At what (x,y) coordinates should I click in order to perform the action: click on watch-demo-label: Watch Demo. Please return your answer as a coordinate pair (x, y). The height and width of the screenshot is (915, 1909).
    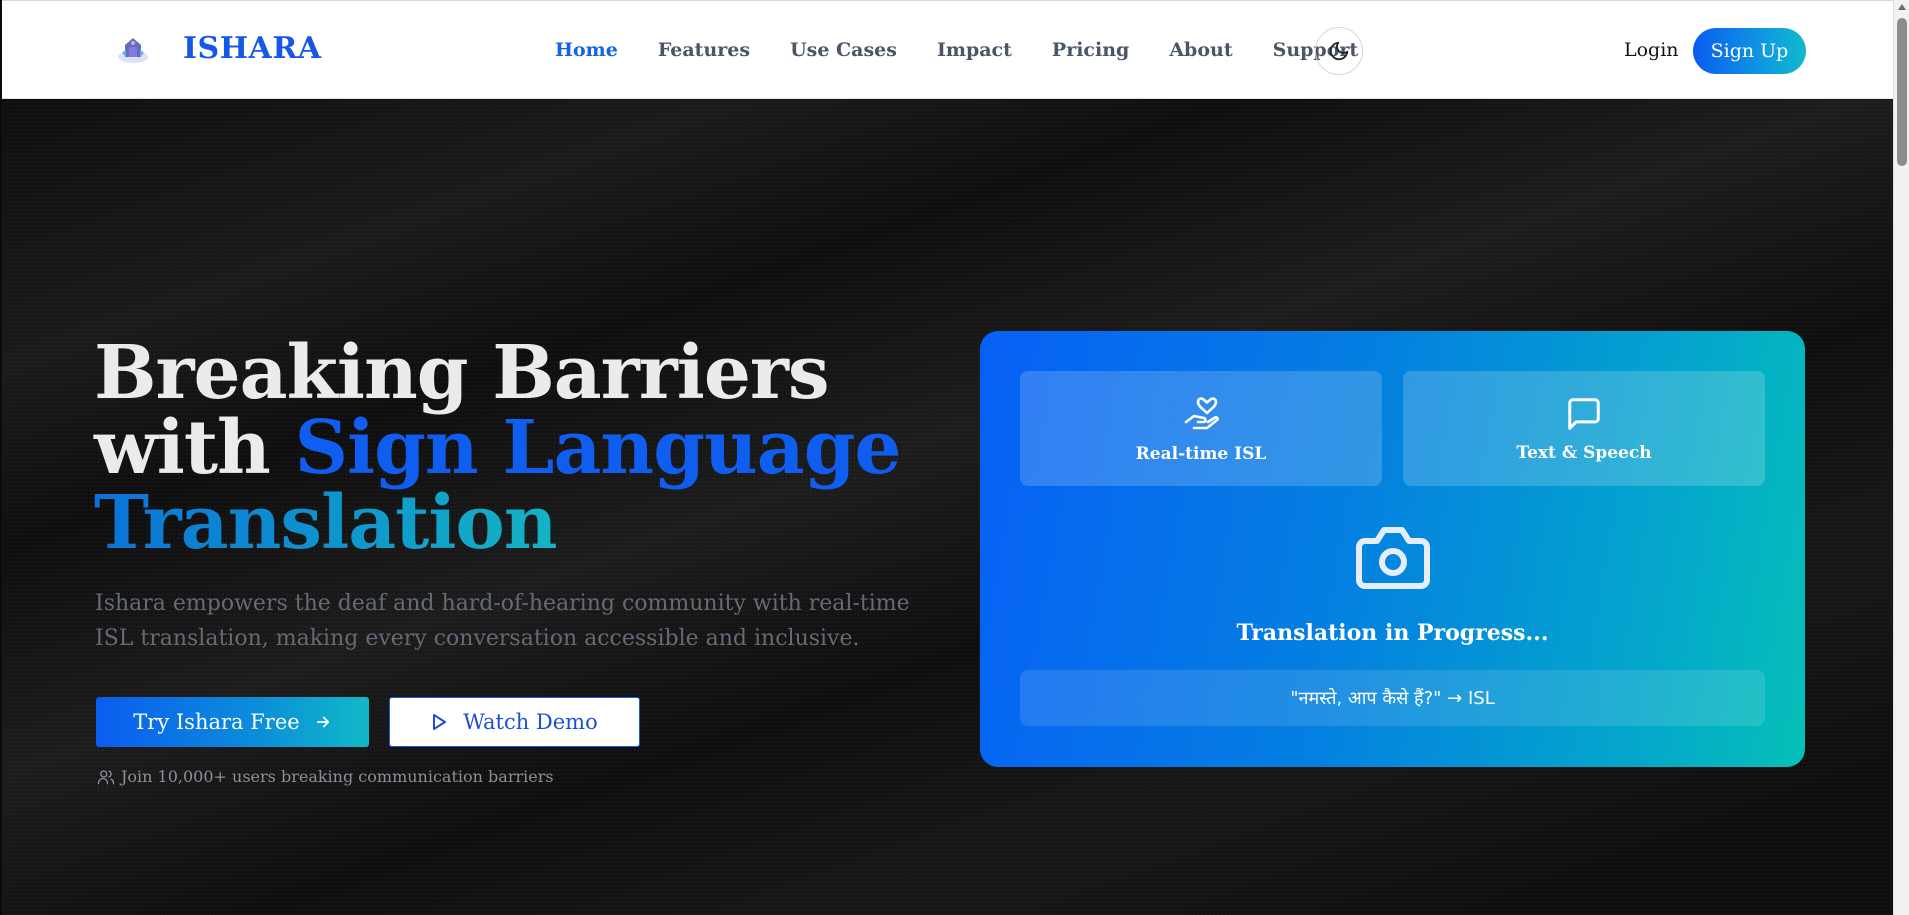
    Looking at the image, I should click on (530, 722).